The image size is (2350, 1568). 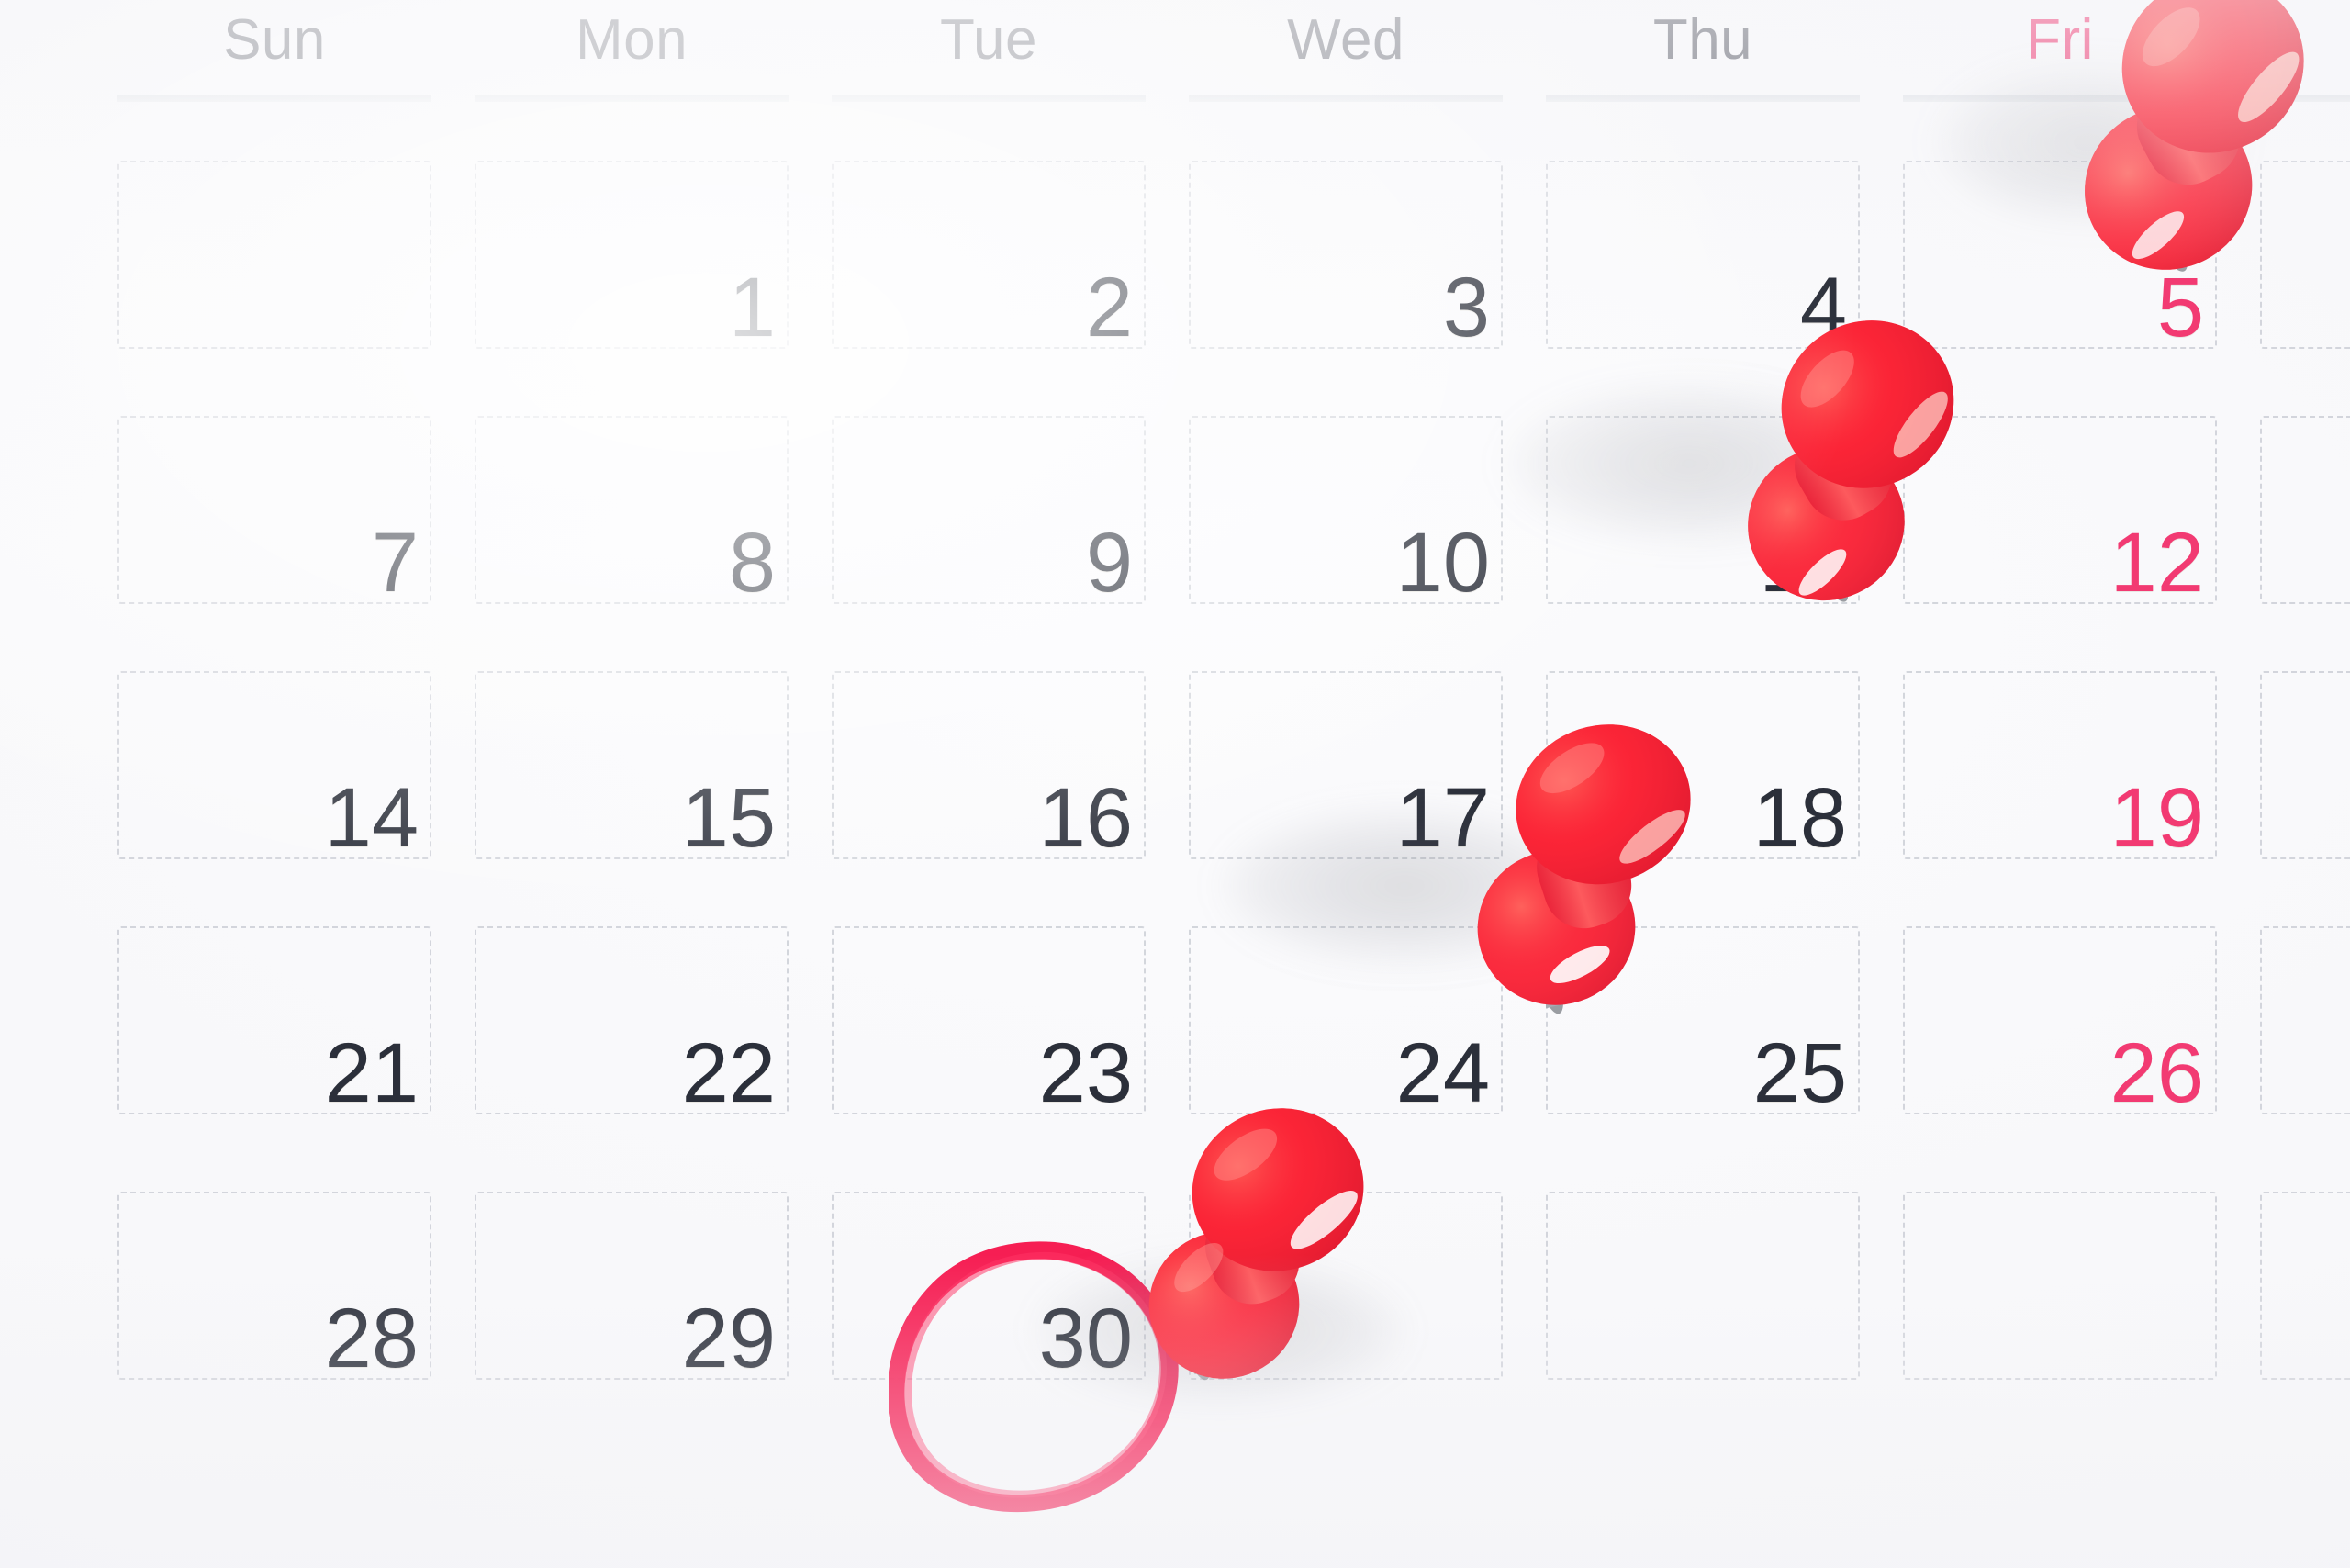 What do you see at coordinates (1085, 817) in the screenshot?
I see `date-number: 16` at bounding box center [1085, 817].